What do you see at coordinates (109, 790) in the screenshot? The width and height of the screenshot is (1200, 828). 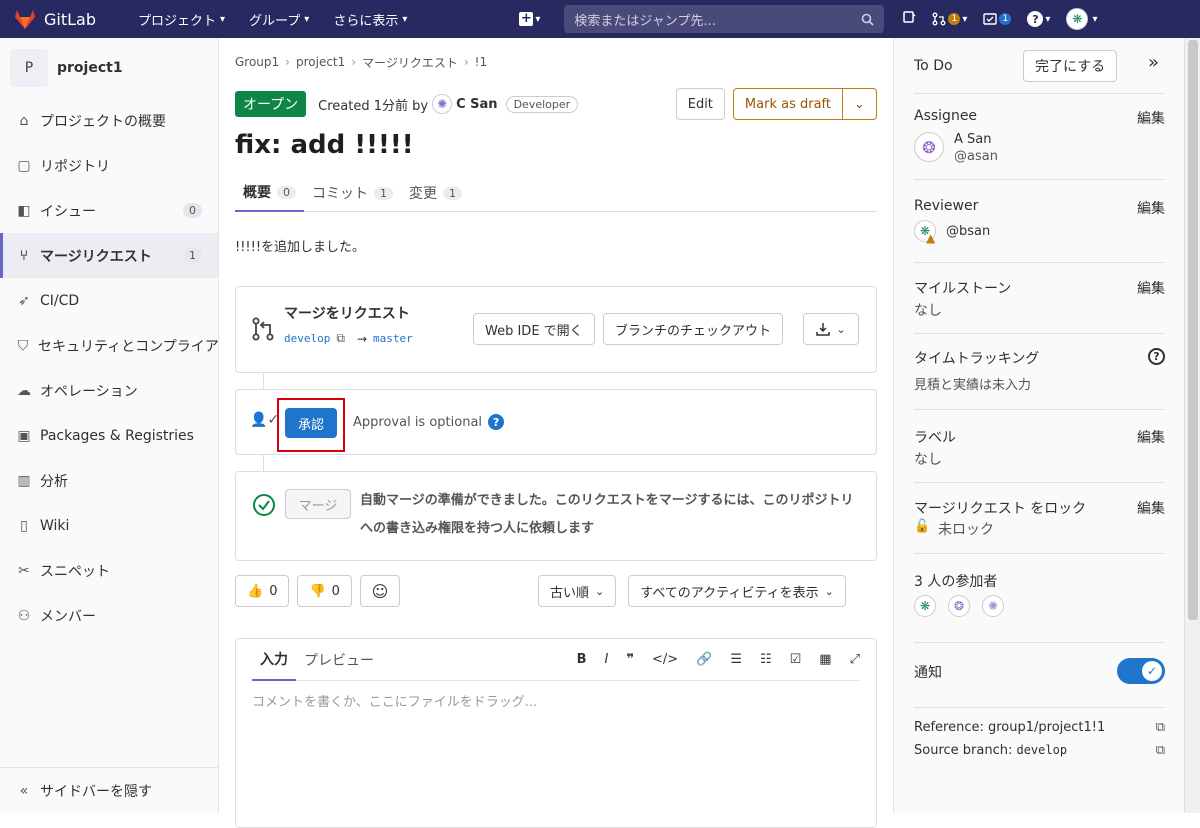 I see `hide-sidebar-button: « サイドバーを隠す` at bounding box center [109, 790].